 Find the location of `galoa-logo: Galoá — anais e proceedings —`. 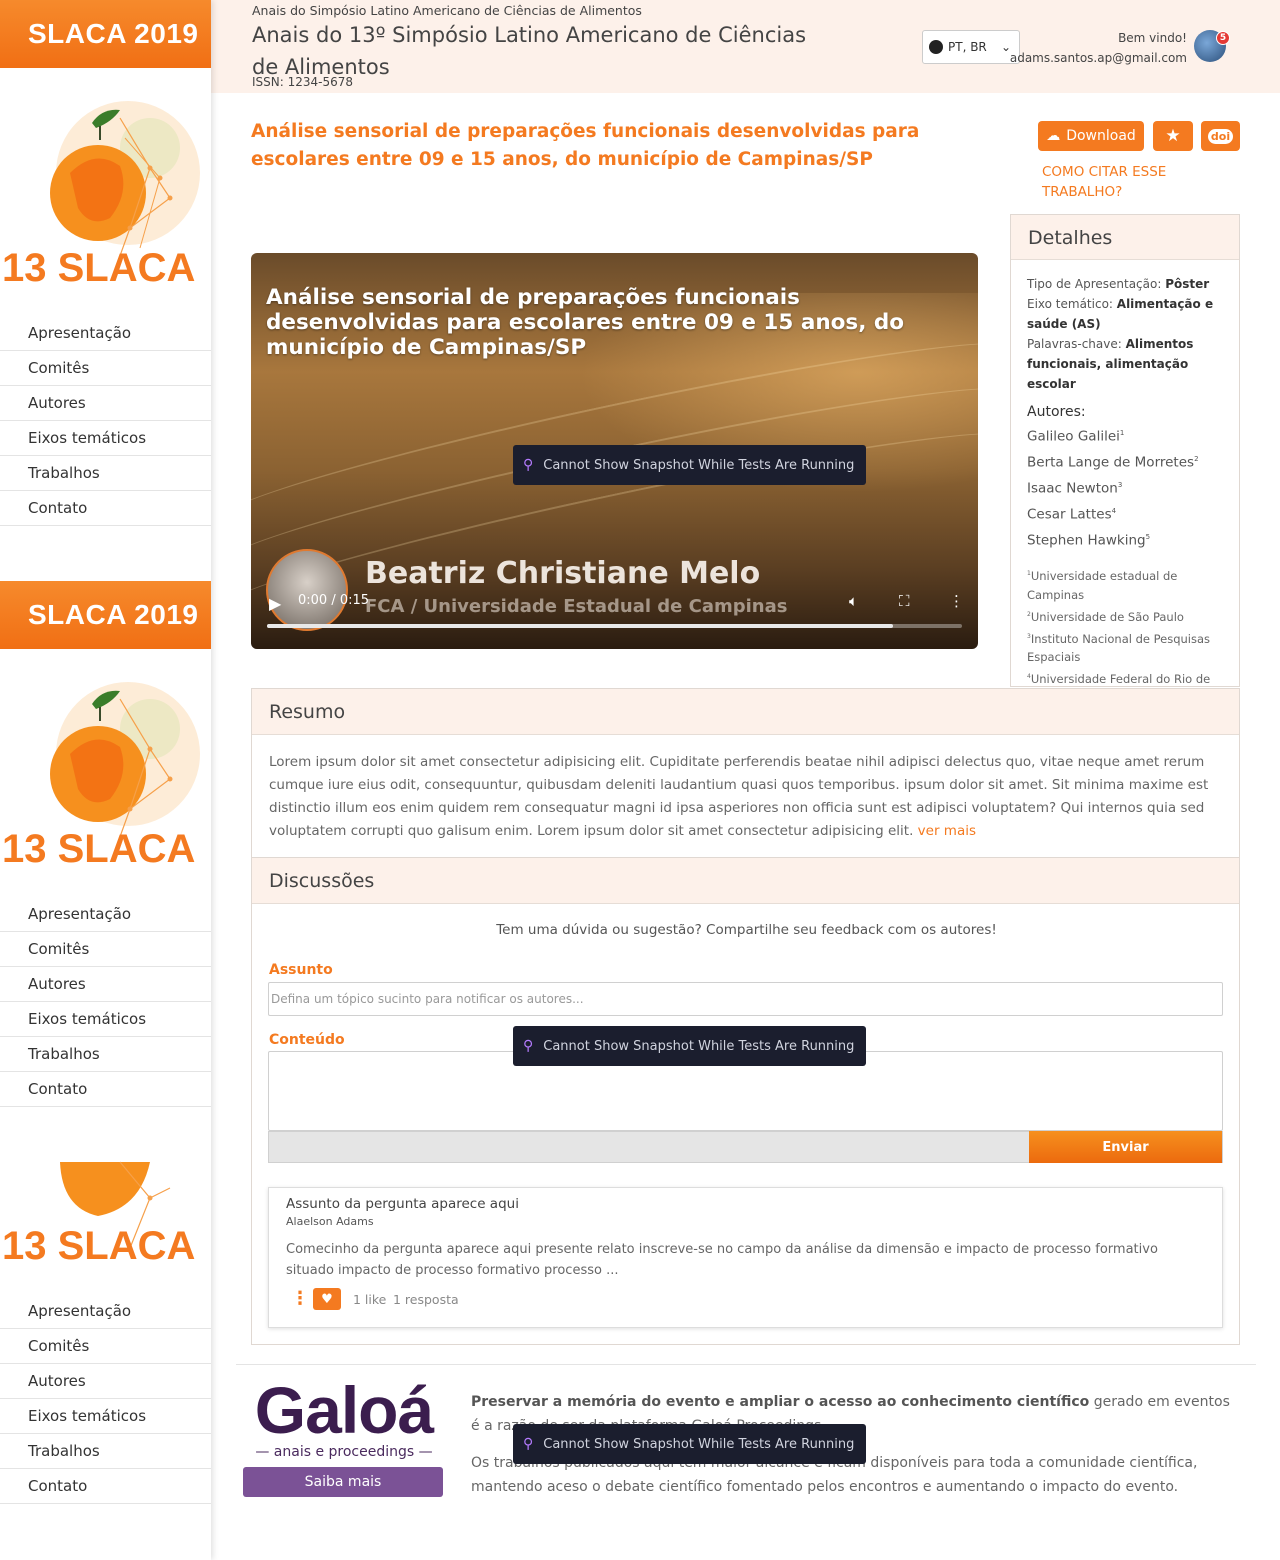

galoa-logo: Galoá — anais e proceedings — is located at coordinates (344, 1416).